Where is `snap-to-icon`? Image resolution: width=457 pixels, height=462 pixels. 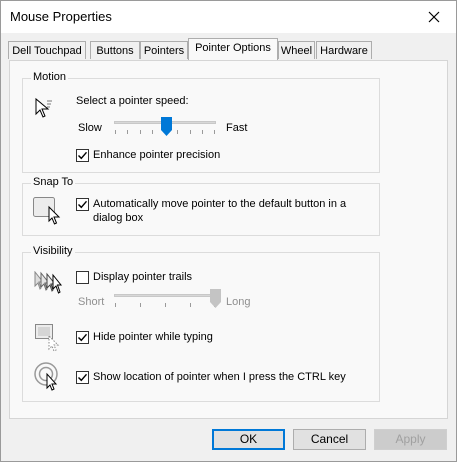
snap-to-icon is located at coordinates (47, 211).